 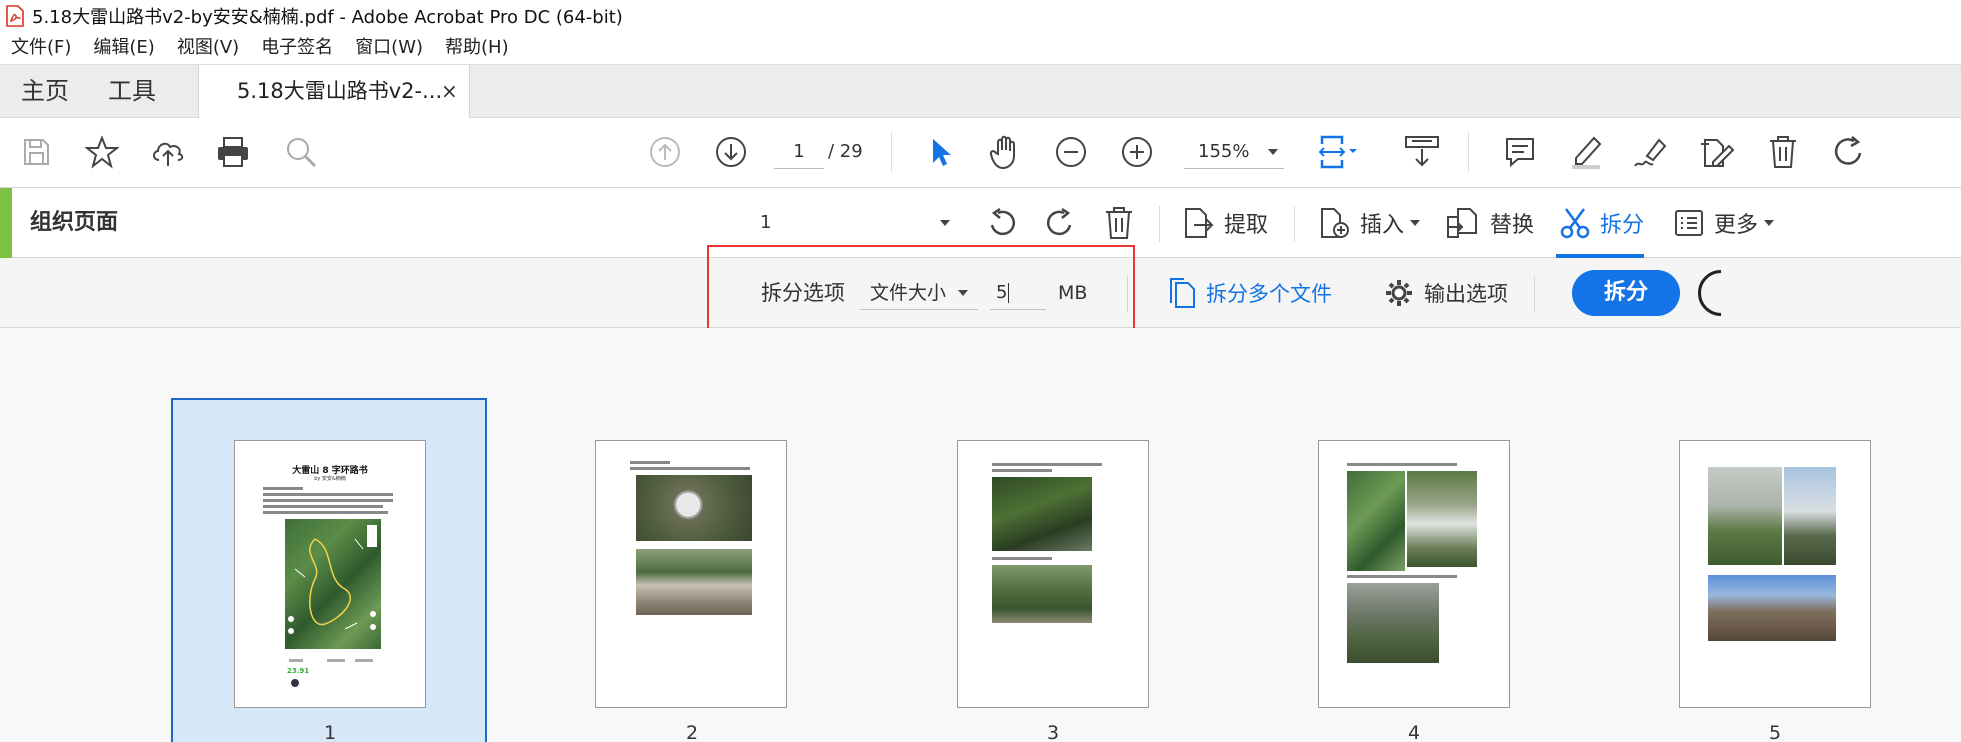 What do you see at coordinates (1071, 152) in the screenshot?
I see `zoom-out-icon` at bounding box center [1071, 152].